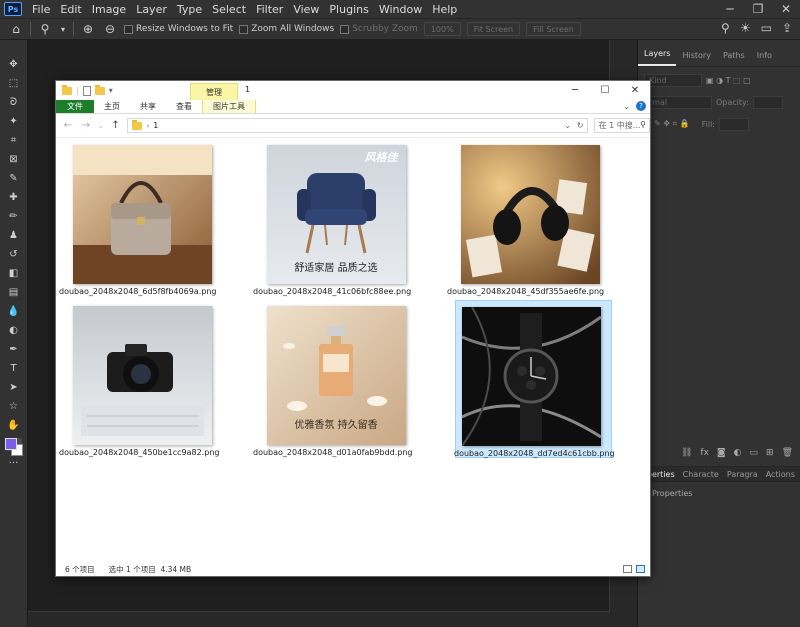 This screenshot has width=800, height=627. I want to click on menu-file: File, so click(41, 9).